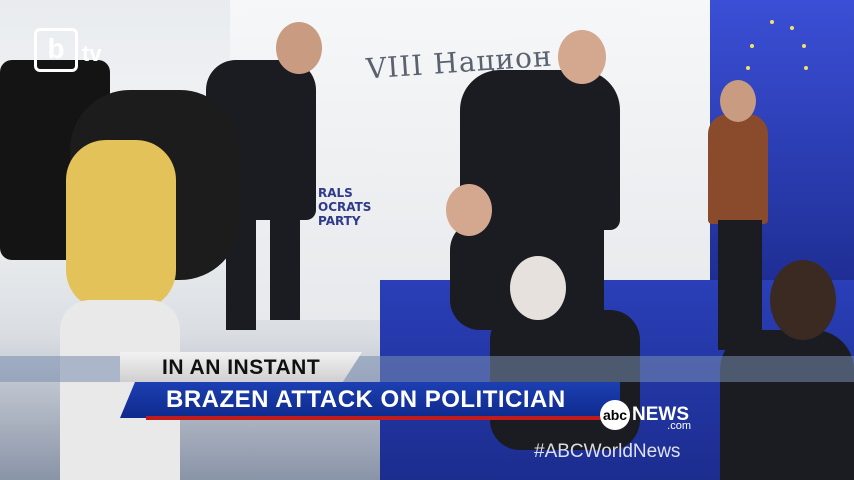  I want to click on backdrop-line: PARTY, so click(339, 221).